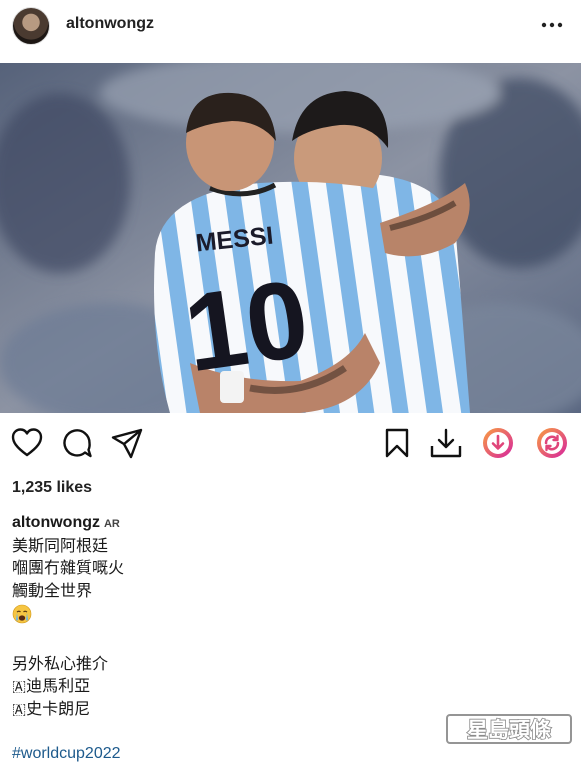 The height and width of the screenshot is (762, 581). I want to click on bookmark-icon, so click(397, 443).